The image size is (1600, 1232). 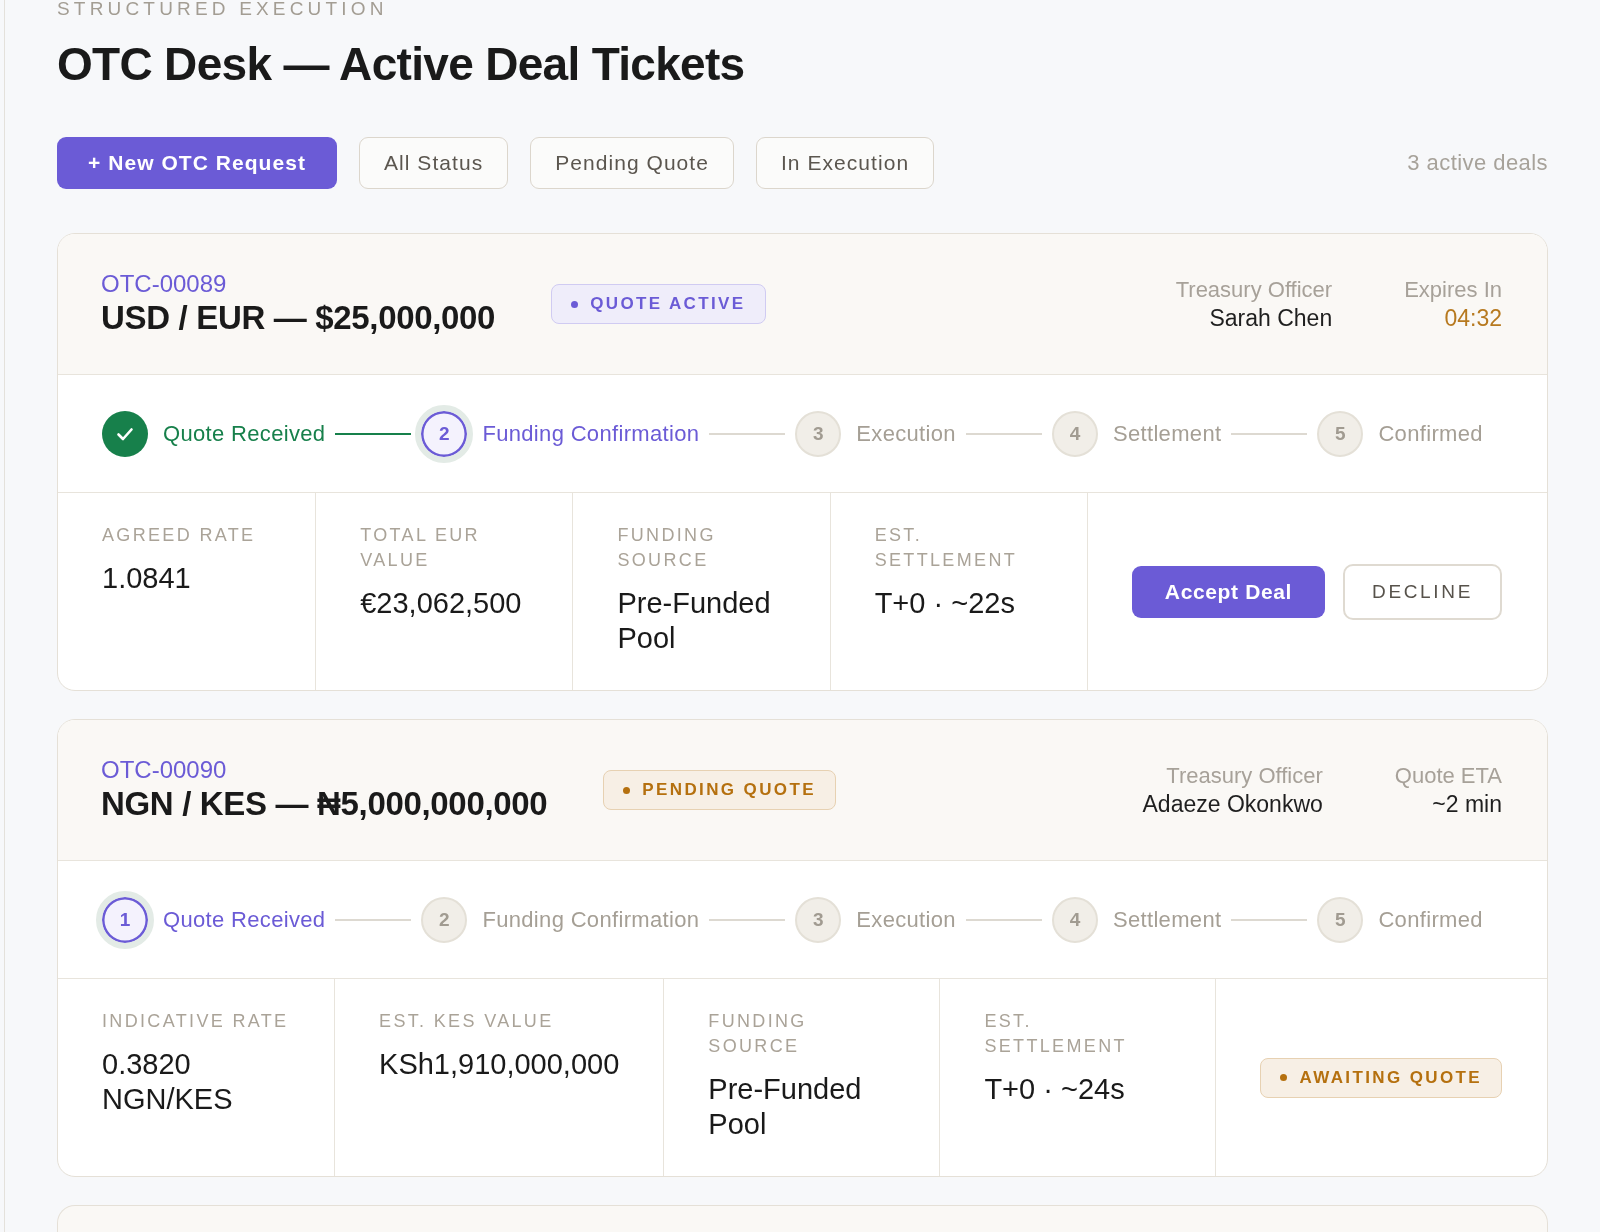 What do you see at coordinates (401, 64) in the screenshot?
I see `page-title: OTC Desk — Active Deal Tickets` at bounding box center [401, 64].